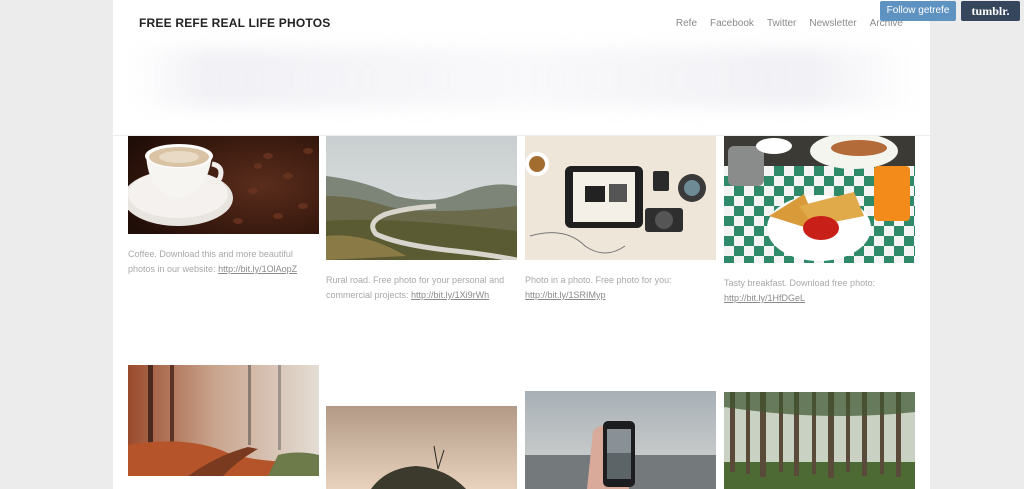 This screenshot has width=1024, height=489. I want to click on caption-link: http://bit.ly/1SRIMyp, so click(565, 295).